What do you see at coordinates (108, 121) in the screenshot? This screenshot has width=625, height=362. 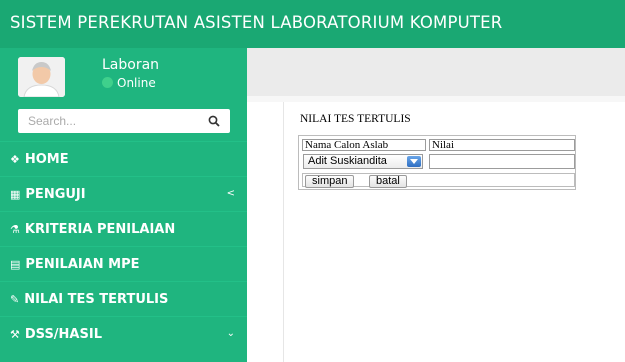 I see `search-input` at bounding box center [108, 121].